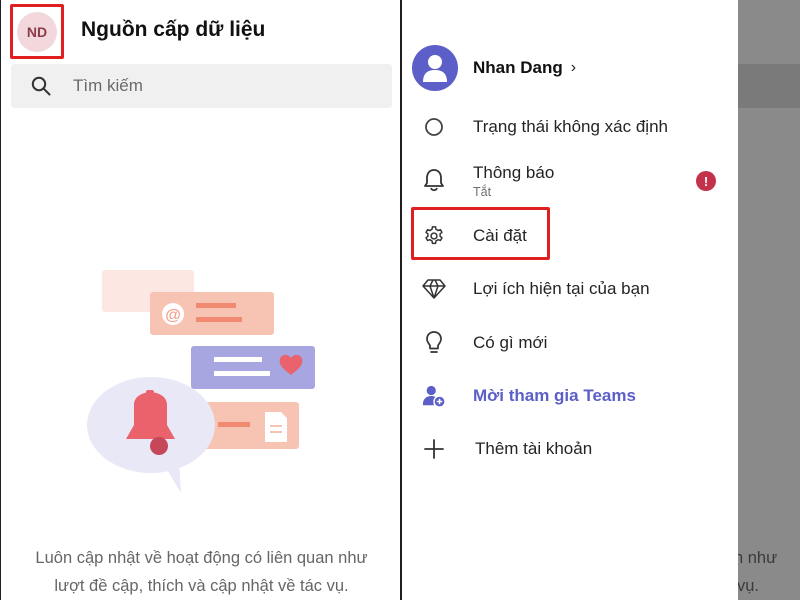 This screenshot has height=600, width=800. Describe the element at coordinates (706, 181) in the screenshot. I see `alert-badge: !` at that location.